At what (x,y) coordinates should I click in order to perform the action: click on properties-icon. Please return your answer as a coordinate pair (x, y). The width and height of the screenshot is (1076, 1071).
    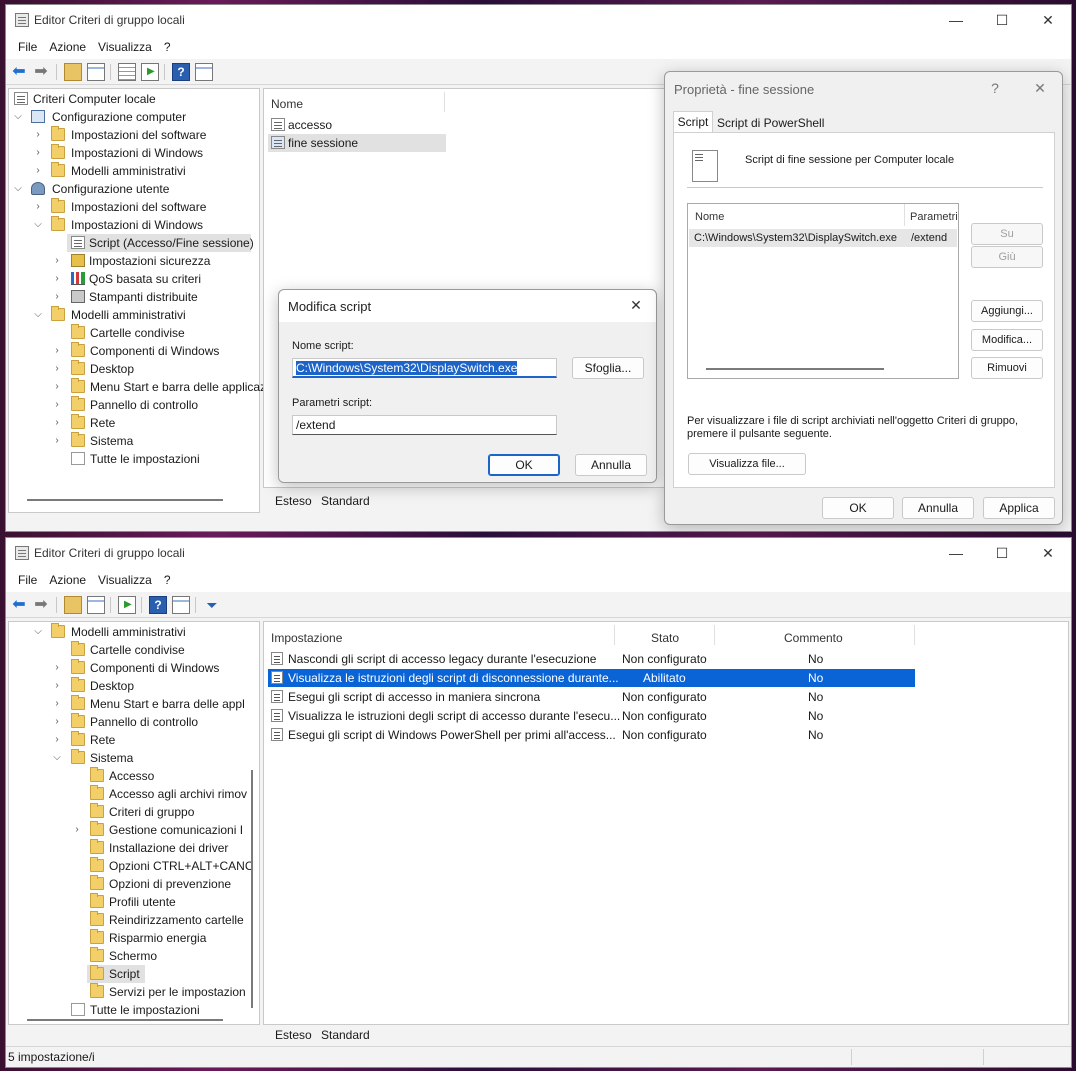
    Looking at the image, I should click on (127, 72).